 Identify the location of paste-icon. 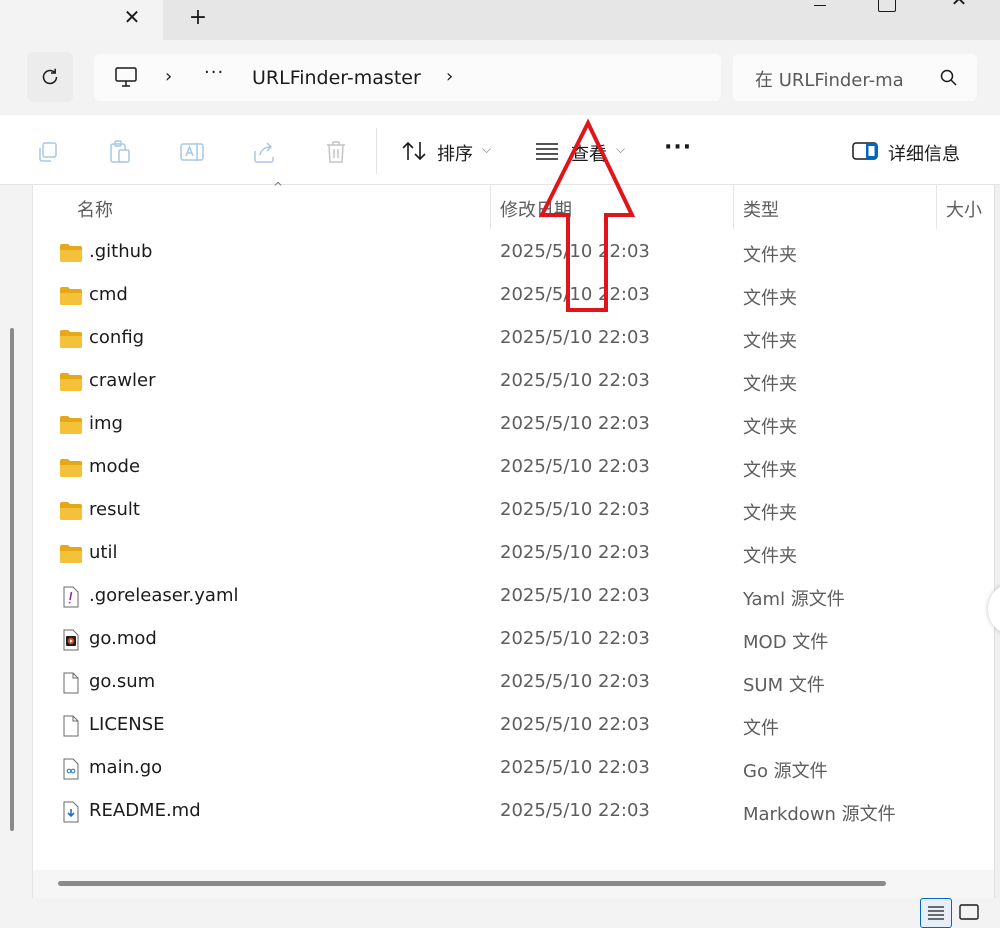
(120, 152).